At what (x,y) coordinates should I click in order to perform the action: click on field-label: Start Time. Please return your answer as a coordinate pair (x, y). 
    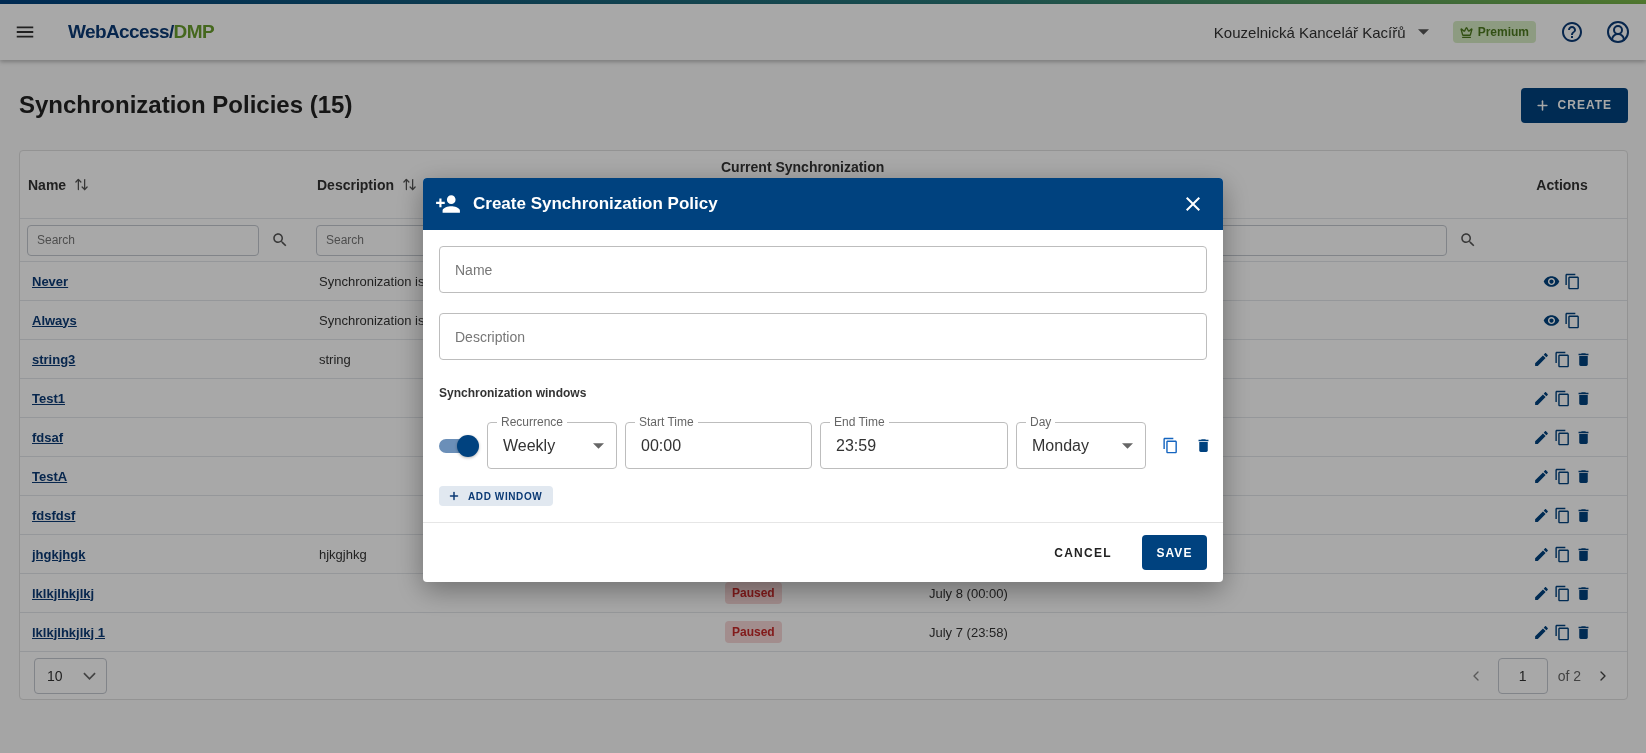
    Looking at the image, I should click on (666, 422).